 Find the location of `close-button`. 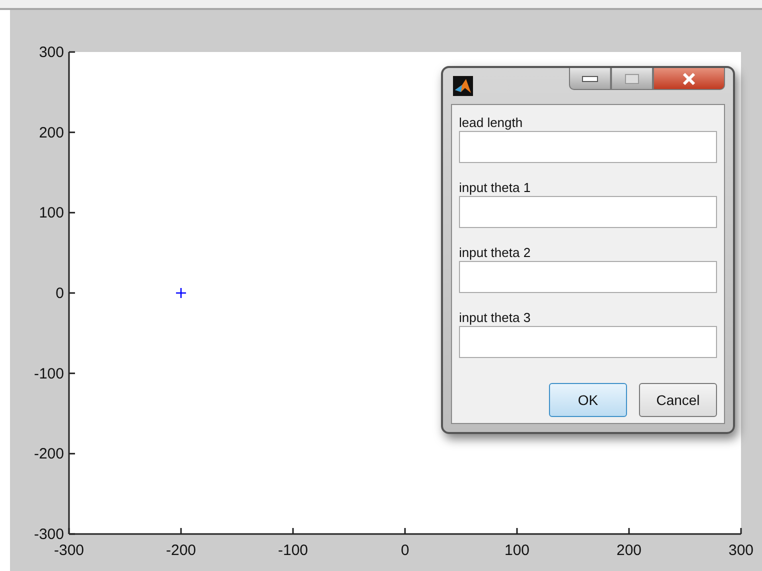

close-button is located at coordinates (689, 79).